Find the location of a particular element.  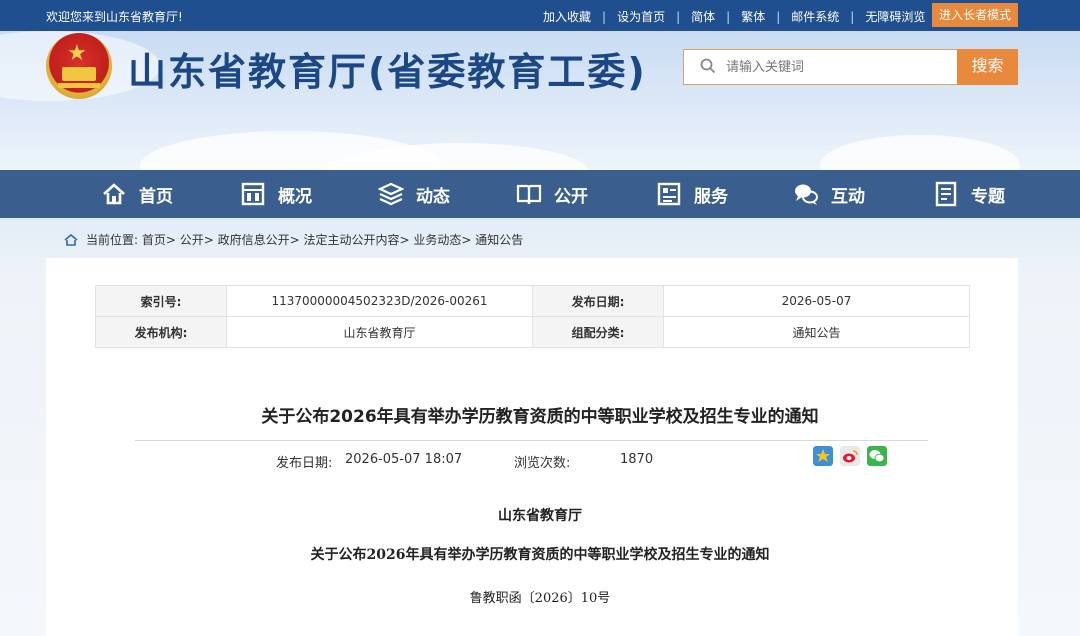

document-icon is located at coordinates (946, 194).